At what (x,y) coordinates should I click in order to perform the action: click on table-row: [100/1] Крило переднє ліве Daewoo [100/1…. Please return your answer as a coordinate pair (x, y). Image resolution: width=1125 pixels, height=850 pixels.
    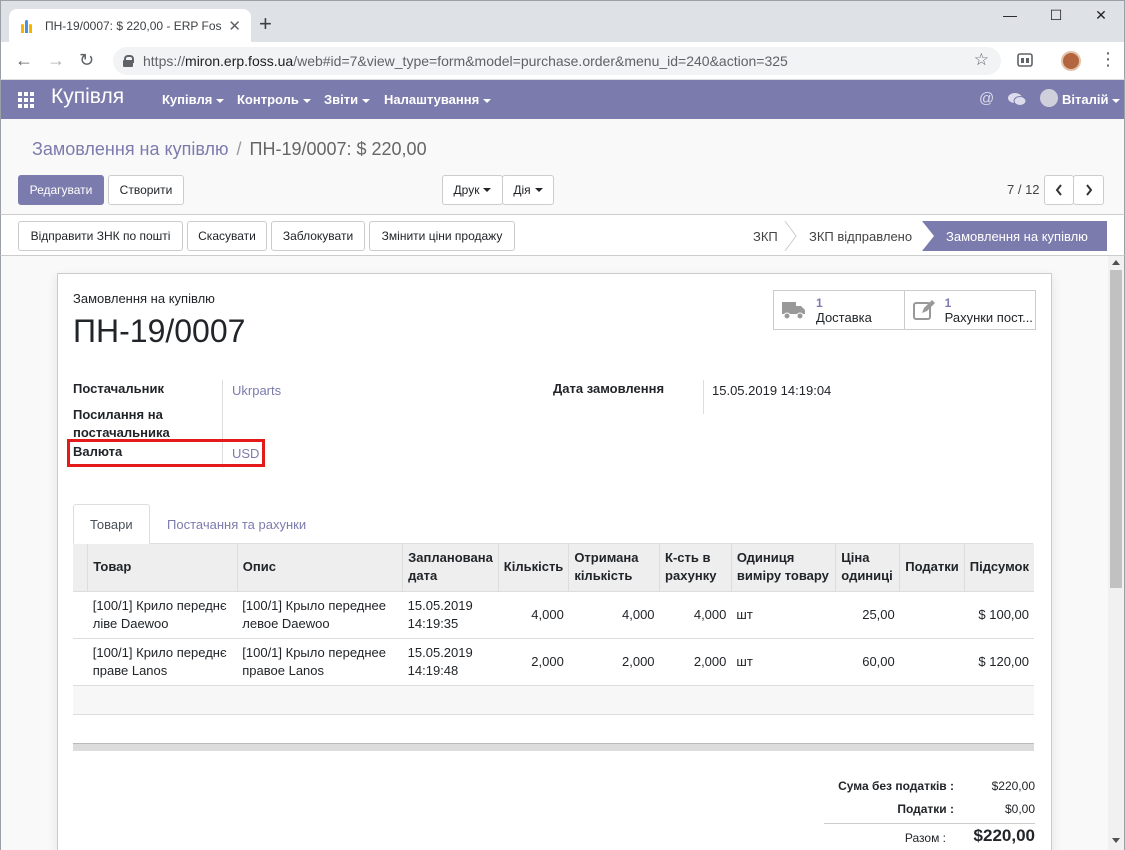
    Looking at the image, I should click on (553, 614).